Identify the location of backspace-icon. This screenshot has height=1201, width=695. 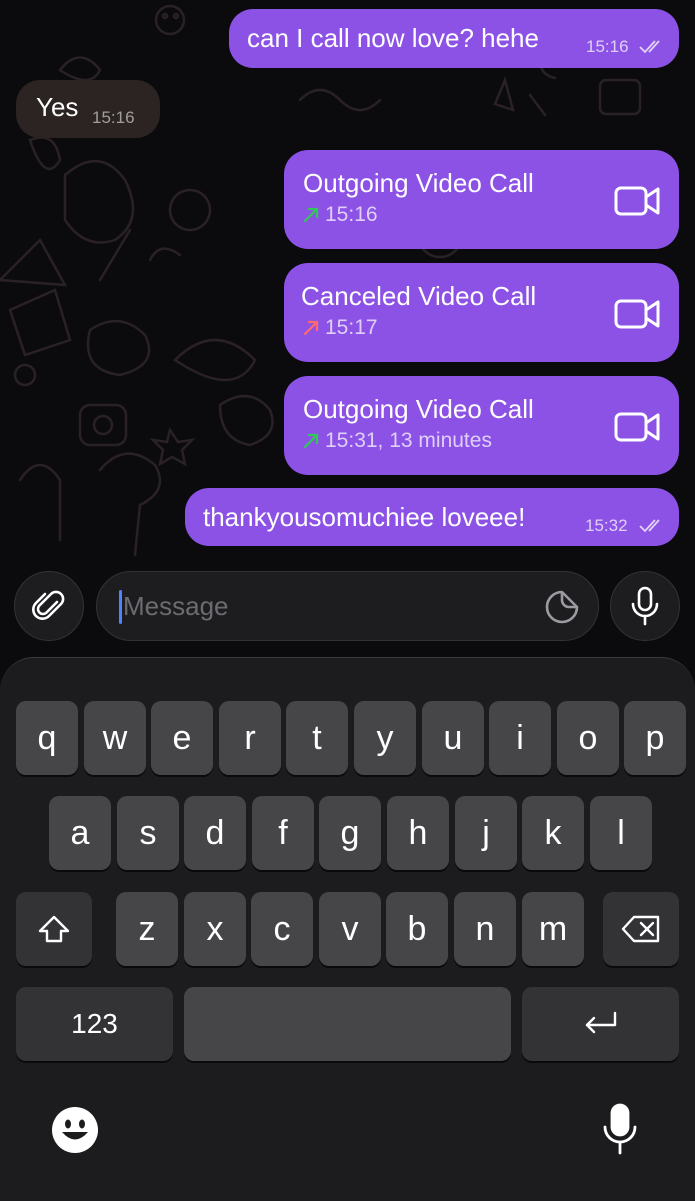
(640, 929).